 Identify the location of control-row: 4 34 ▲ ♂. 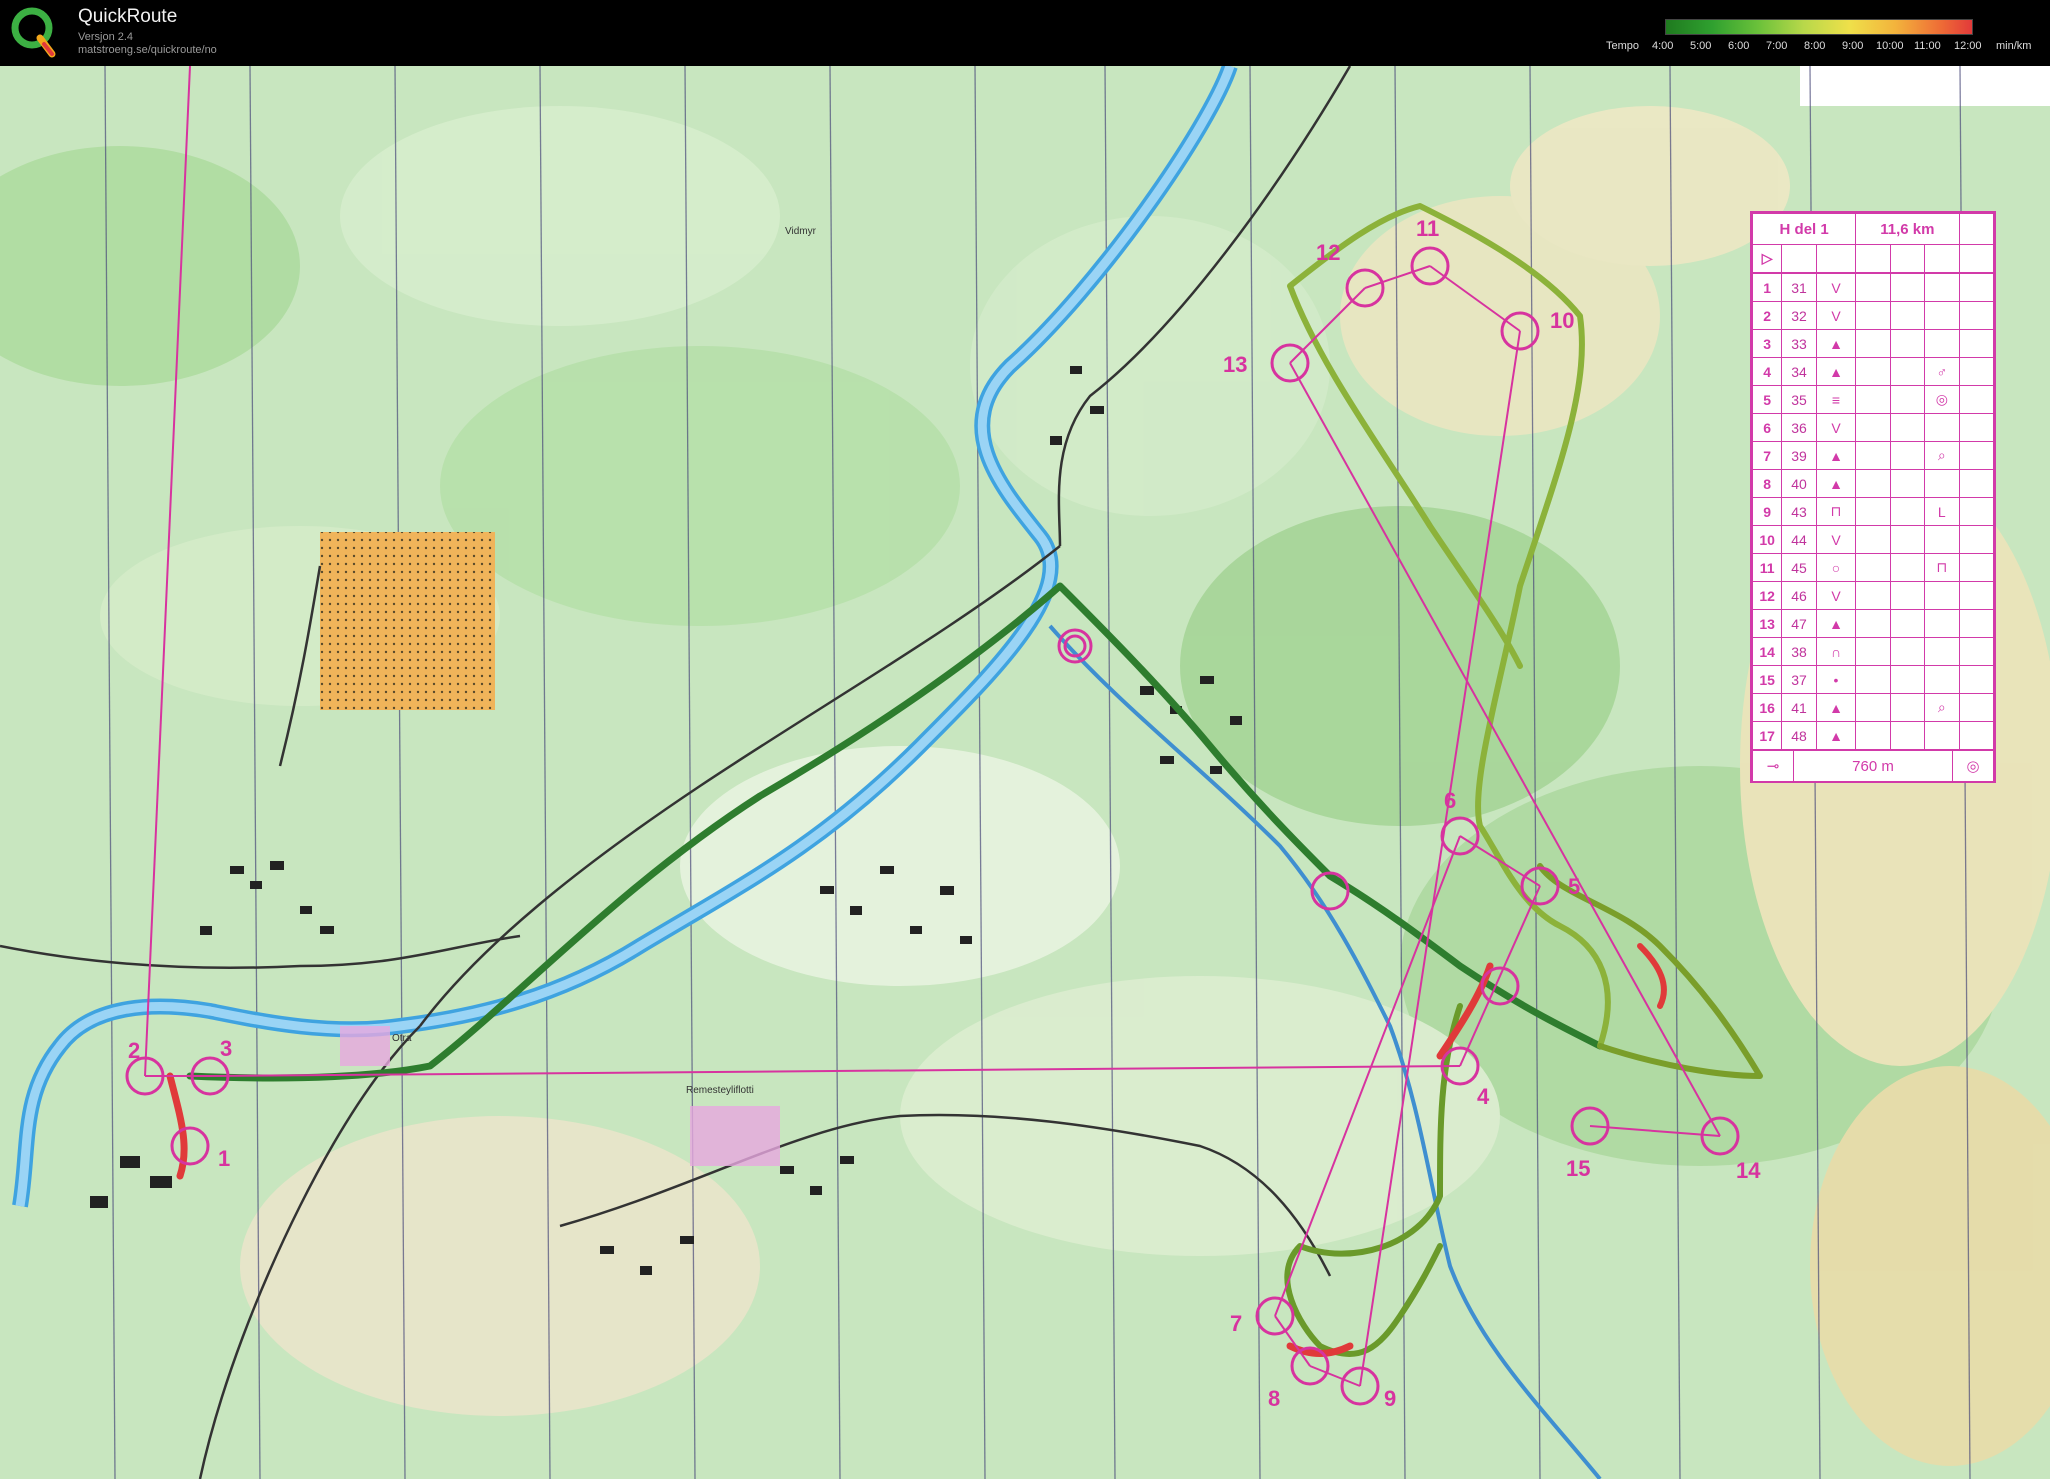
(1873, 371).